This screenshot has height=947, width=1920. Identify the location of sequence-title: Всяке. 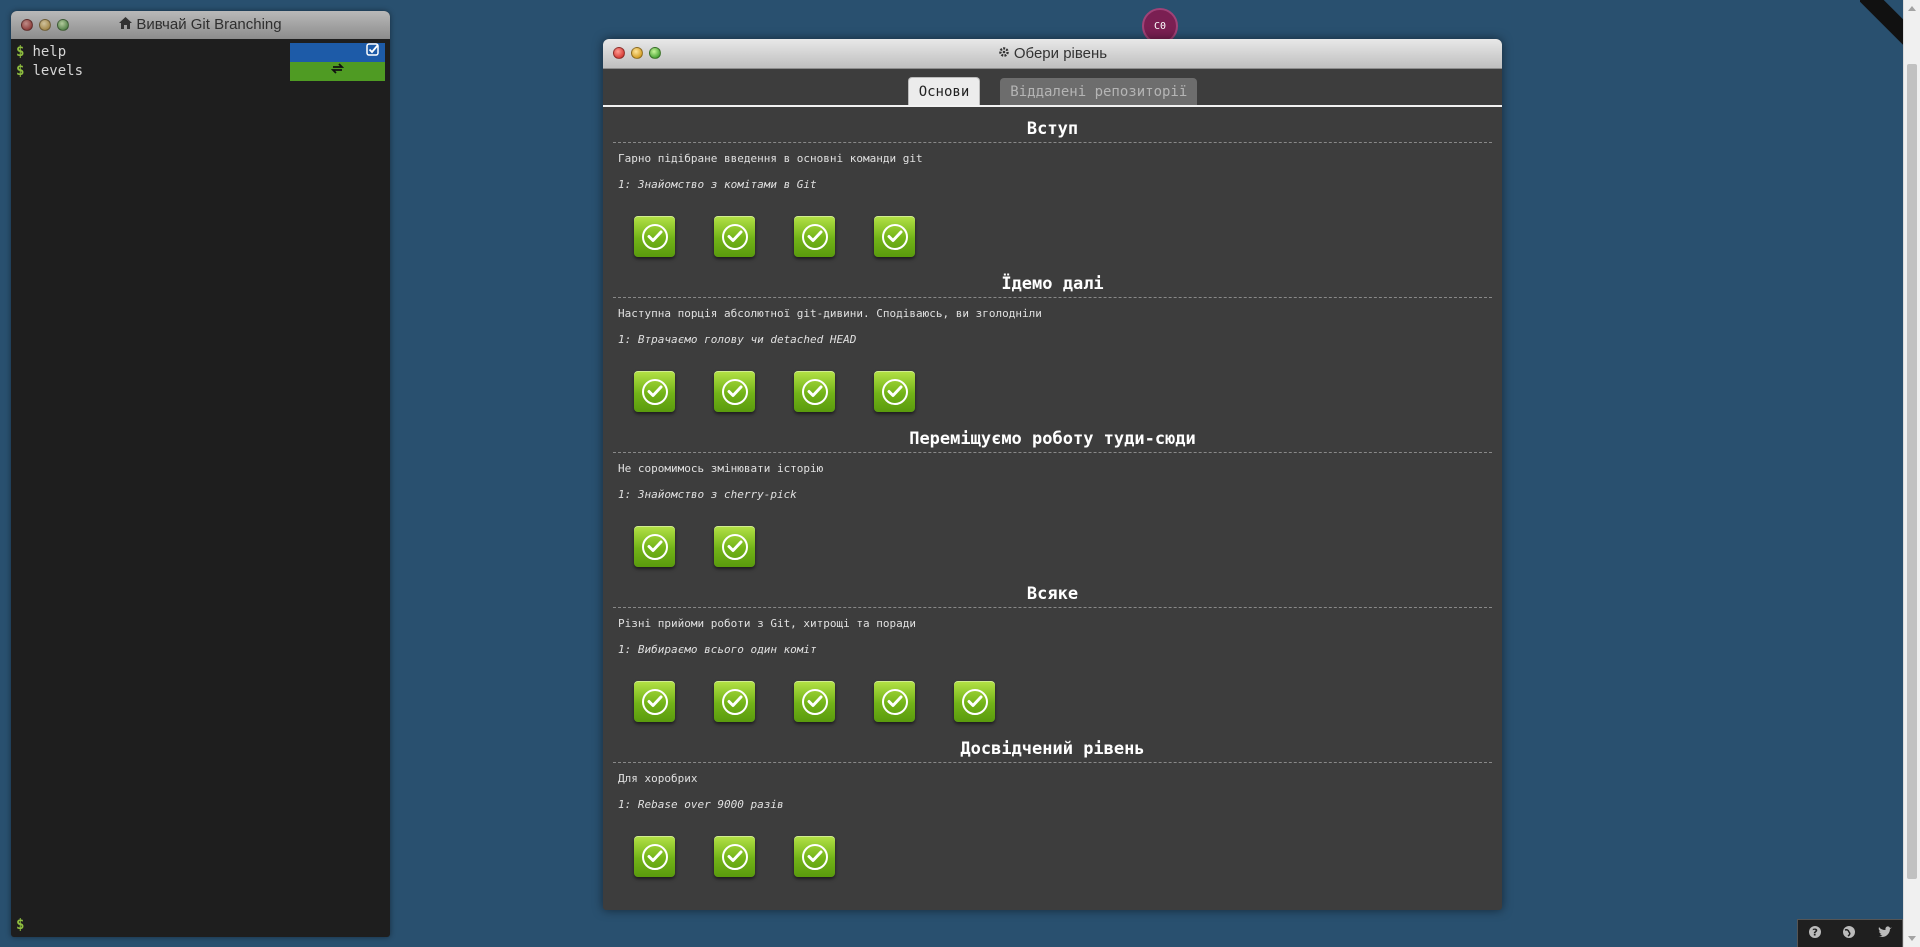
(1052, 594).